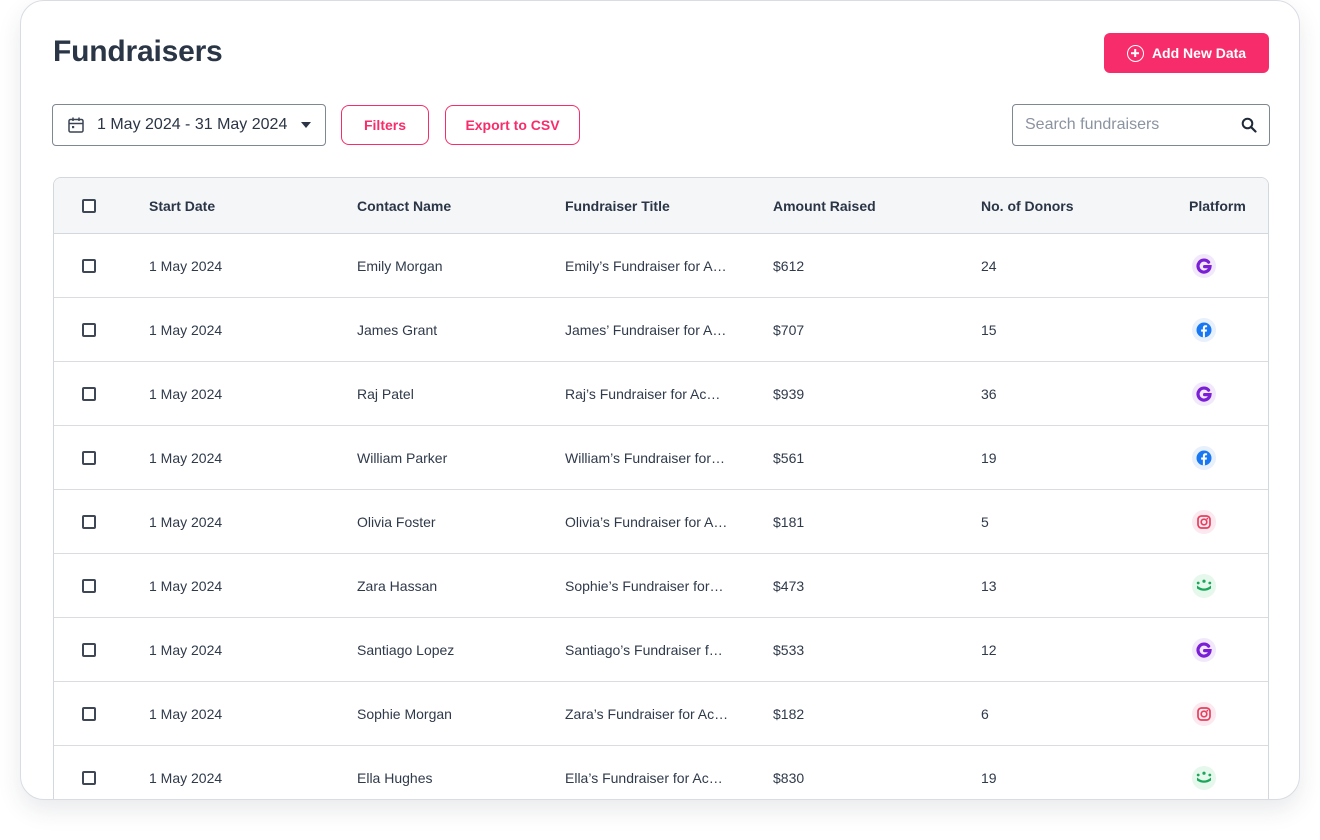 The width and height of the screenshot is (1320, 840). Describe the element at coordinates (989, 649) in the screenshot. I see `donors-count-cell: 12` at that location.